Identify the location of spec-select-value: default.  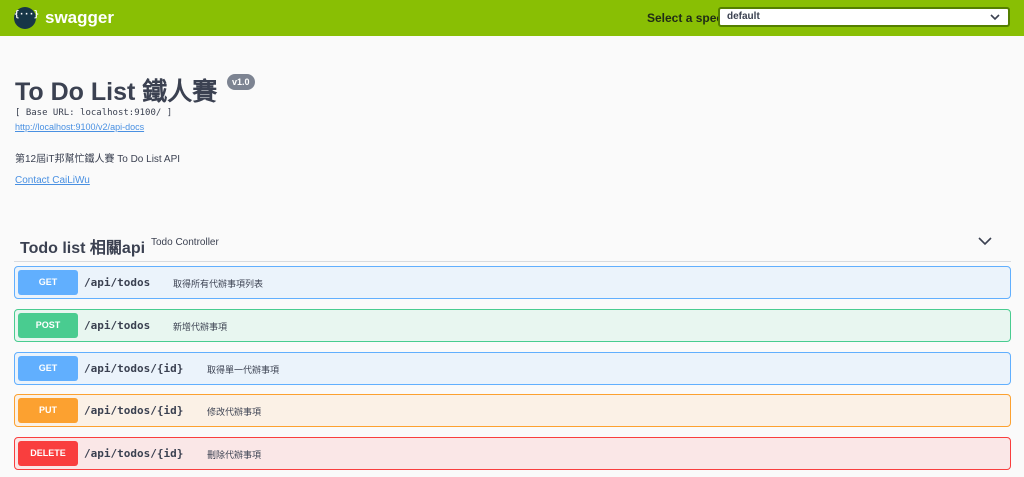
(743, 16).